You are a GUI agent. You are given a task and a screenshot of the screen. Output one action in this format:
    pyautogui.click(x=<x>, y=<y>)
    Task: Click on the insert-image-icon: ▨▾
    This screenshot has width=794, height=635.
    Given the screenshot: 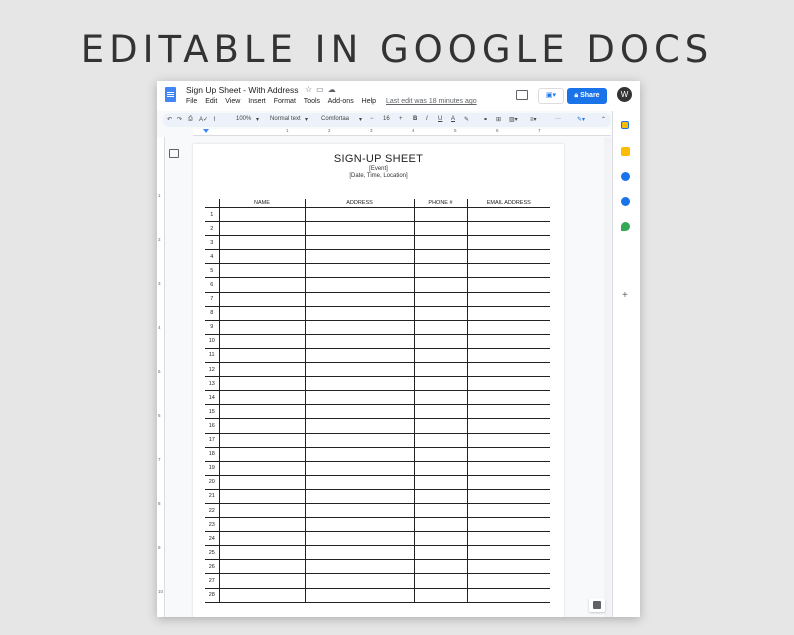 What is the action you would take?
    pyautogui.click(x=513, y=119)
    